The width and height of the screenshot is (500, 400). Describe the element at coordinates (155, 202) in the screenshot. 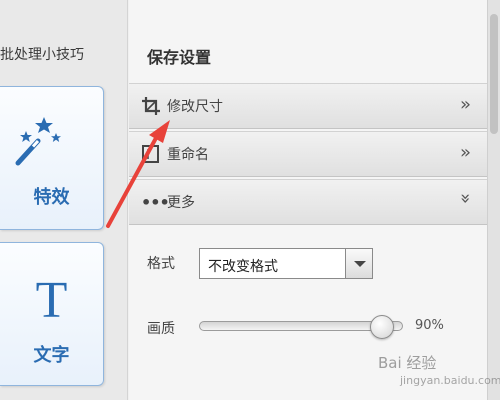

I see `more-dots-icon: •••` at that location.